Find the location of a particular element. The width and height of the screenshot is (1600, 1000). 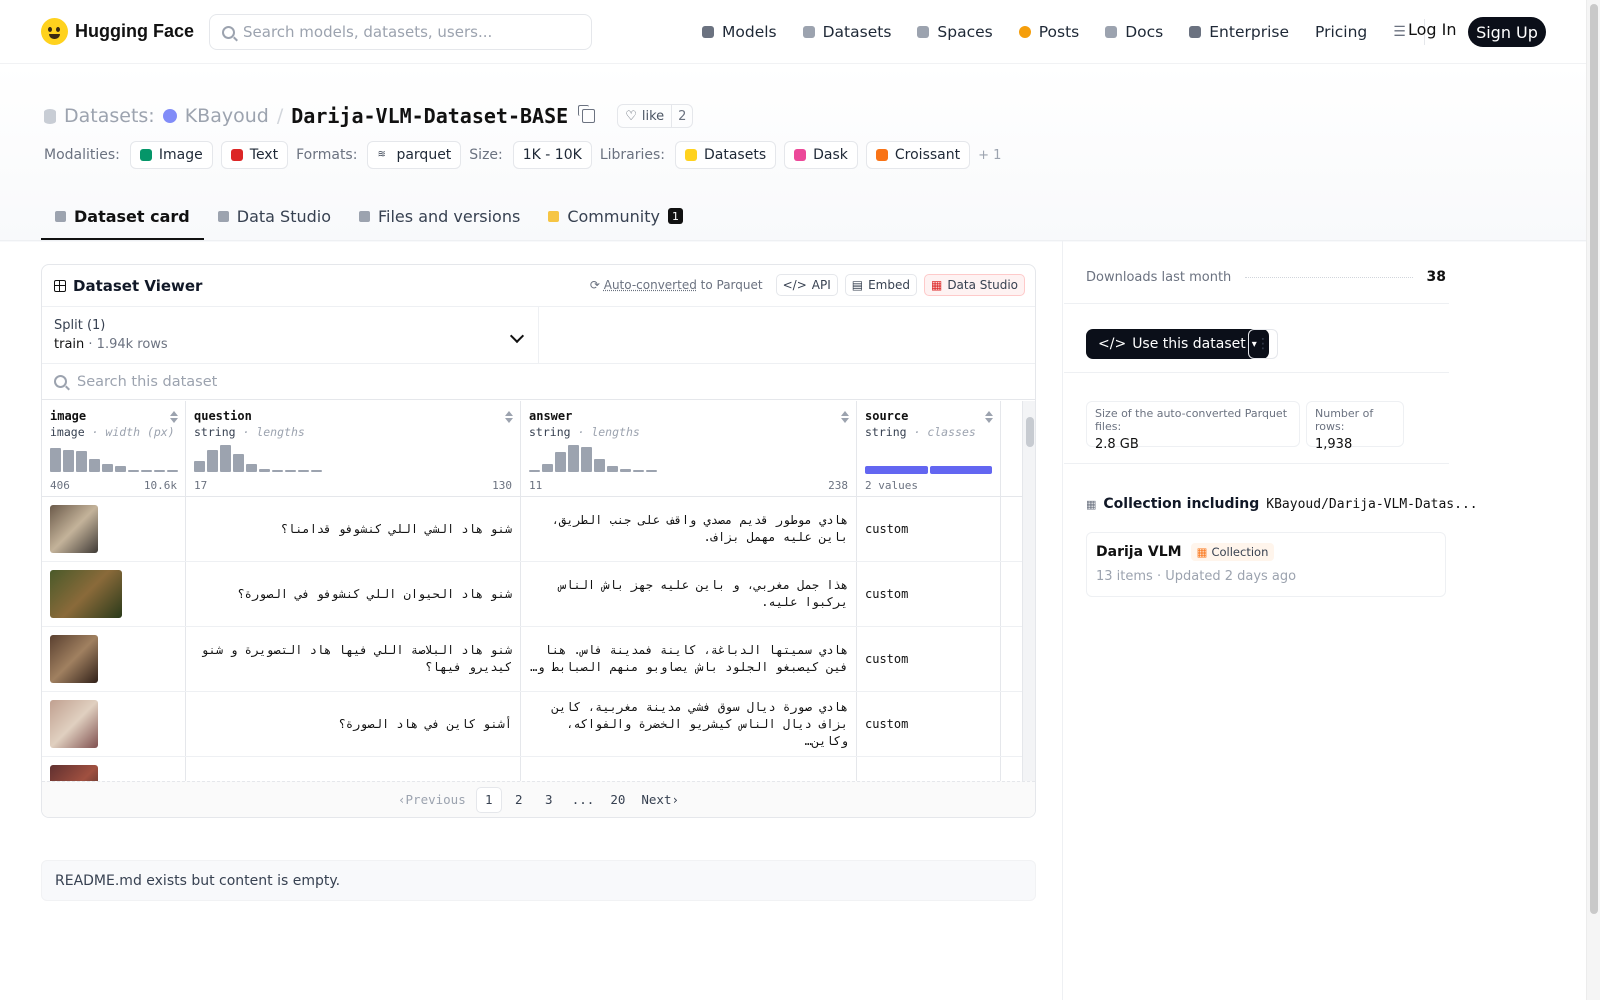

more-tags-link: + 1 is located at coordinates (989, 155).